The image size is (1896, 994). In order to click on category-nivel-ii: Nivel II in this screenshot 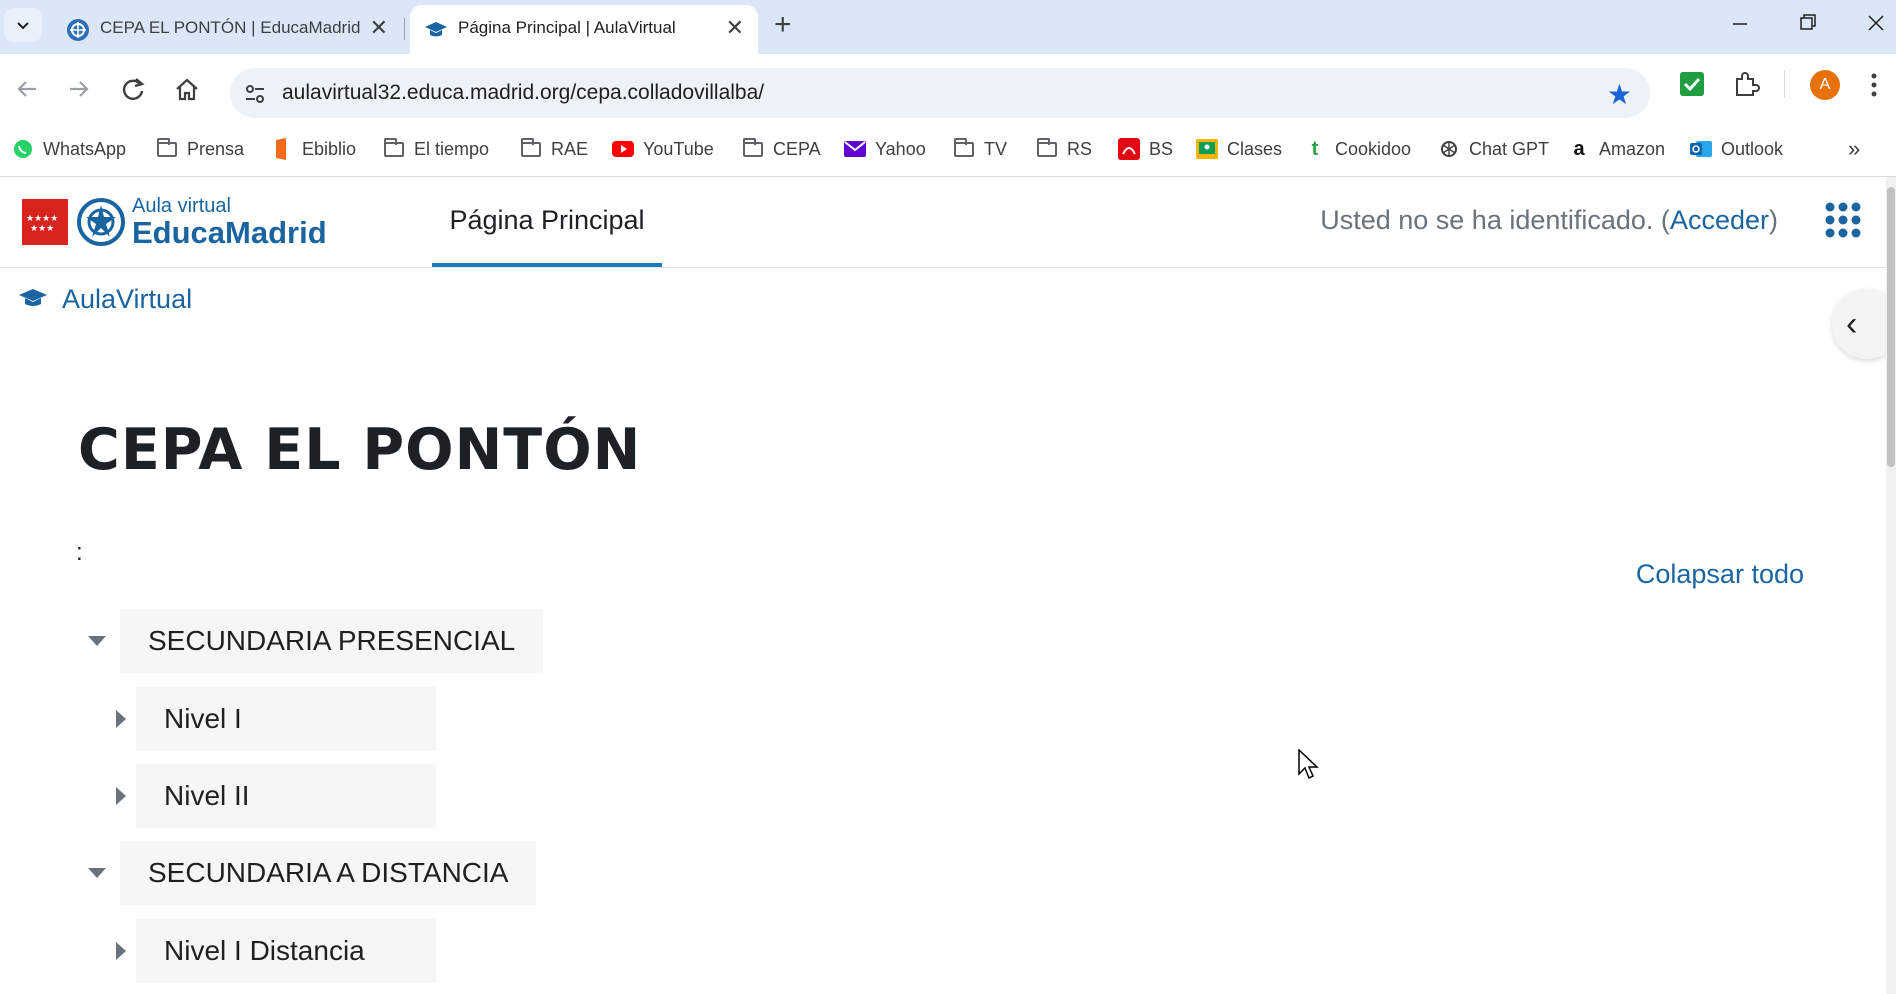, I will do `click(272, 796)`.